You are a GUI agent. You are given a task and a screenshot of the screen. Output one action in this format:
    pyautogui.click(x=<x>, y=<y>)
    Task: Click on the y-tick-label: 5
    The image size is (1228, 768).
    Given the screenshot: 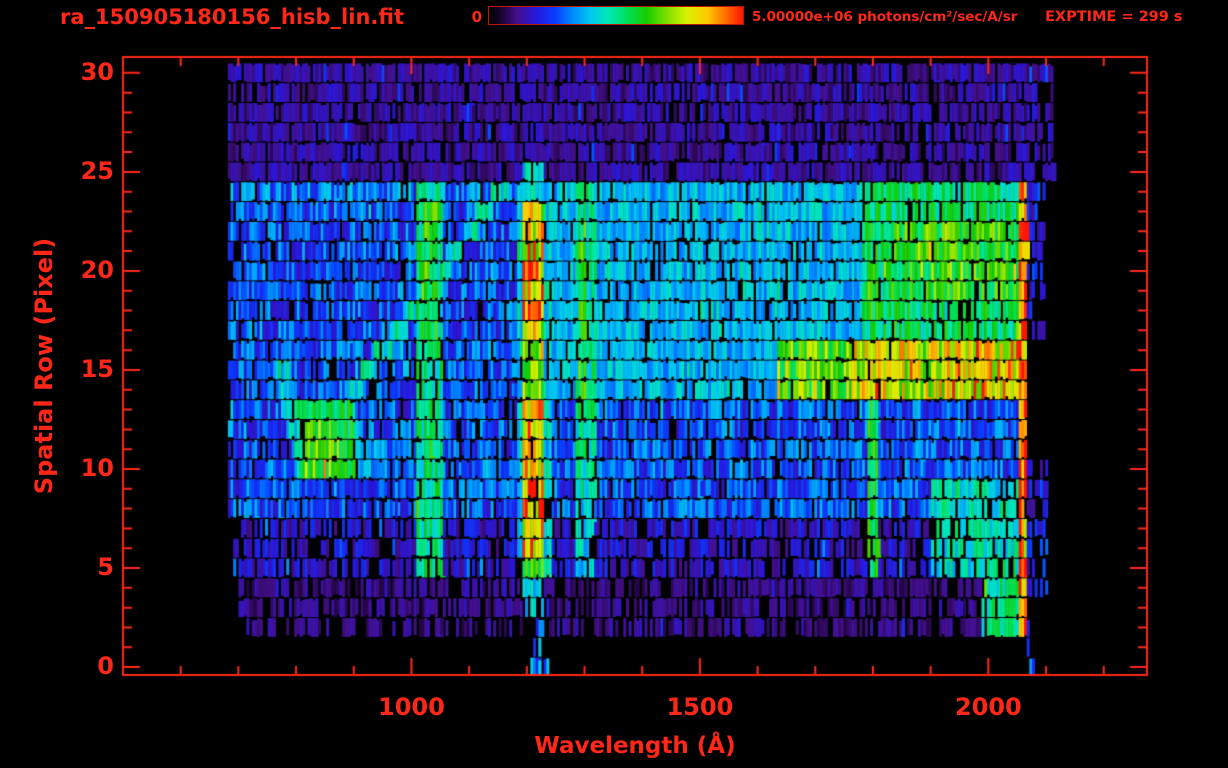 What is the action you would take?
    pyautogui.click(x=105, y=567)
    